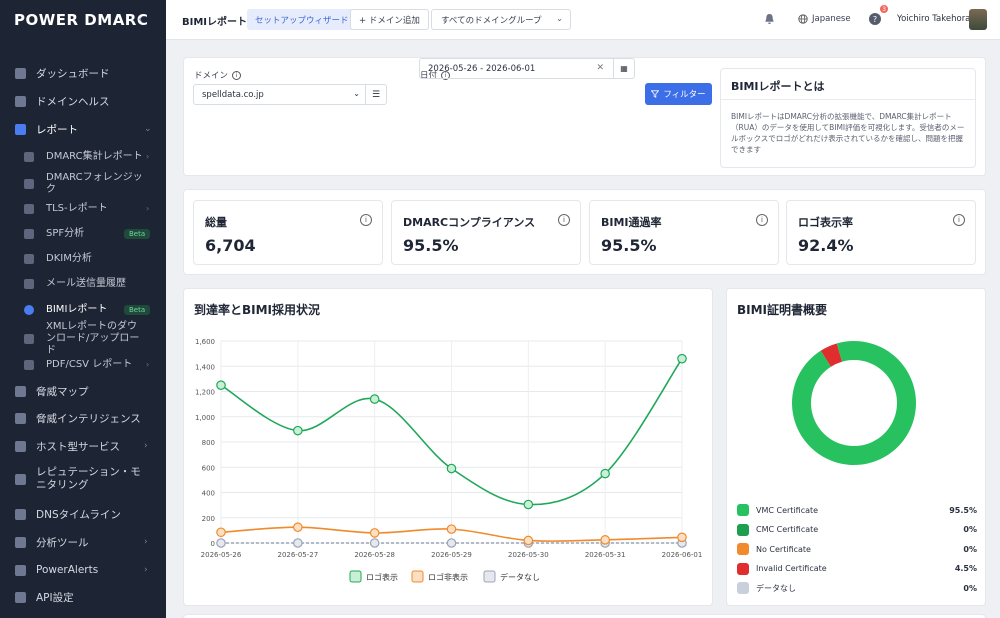  Describe the element at coordinates (824, 19) in the screenshot. I see `language-selector: Japanese` at that location.